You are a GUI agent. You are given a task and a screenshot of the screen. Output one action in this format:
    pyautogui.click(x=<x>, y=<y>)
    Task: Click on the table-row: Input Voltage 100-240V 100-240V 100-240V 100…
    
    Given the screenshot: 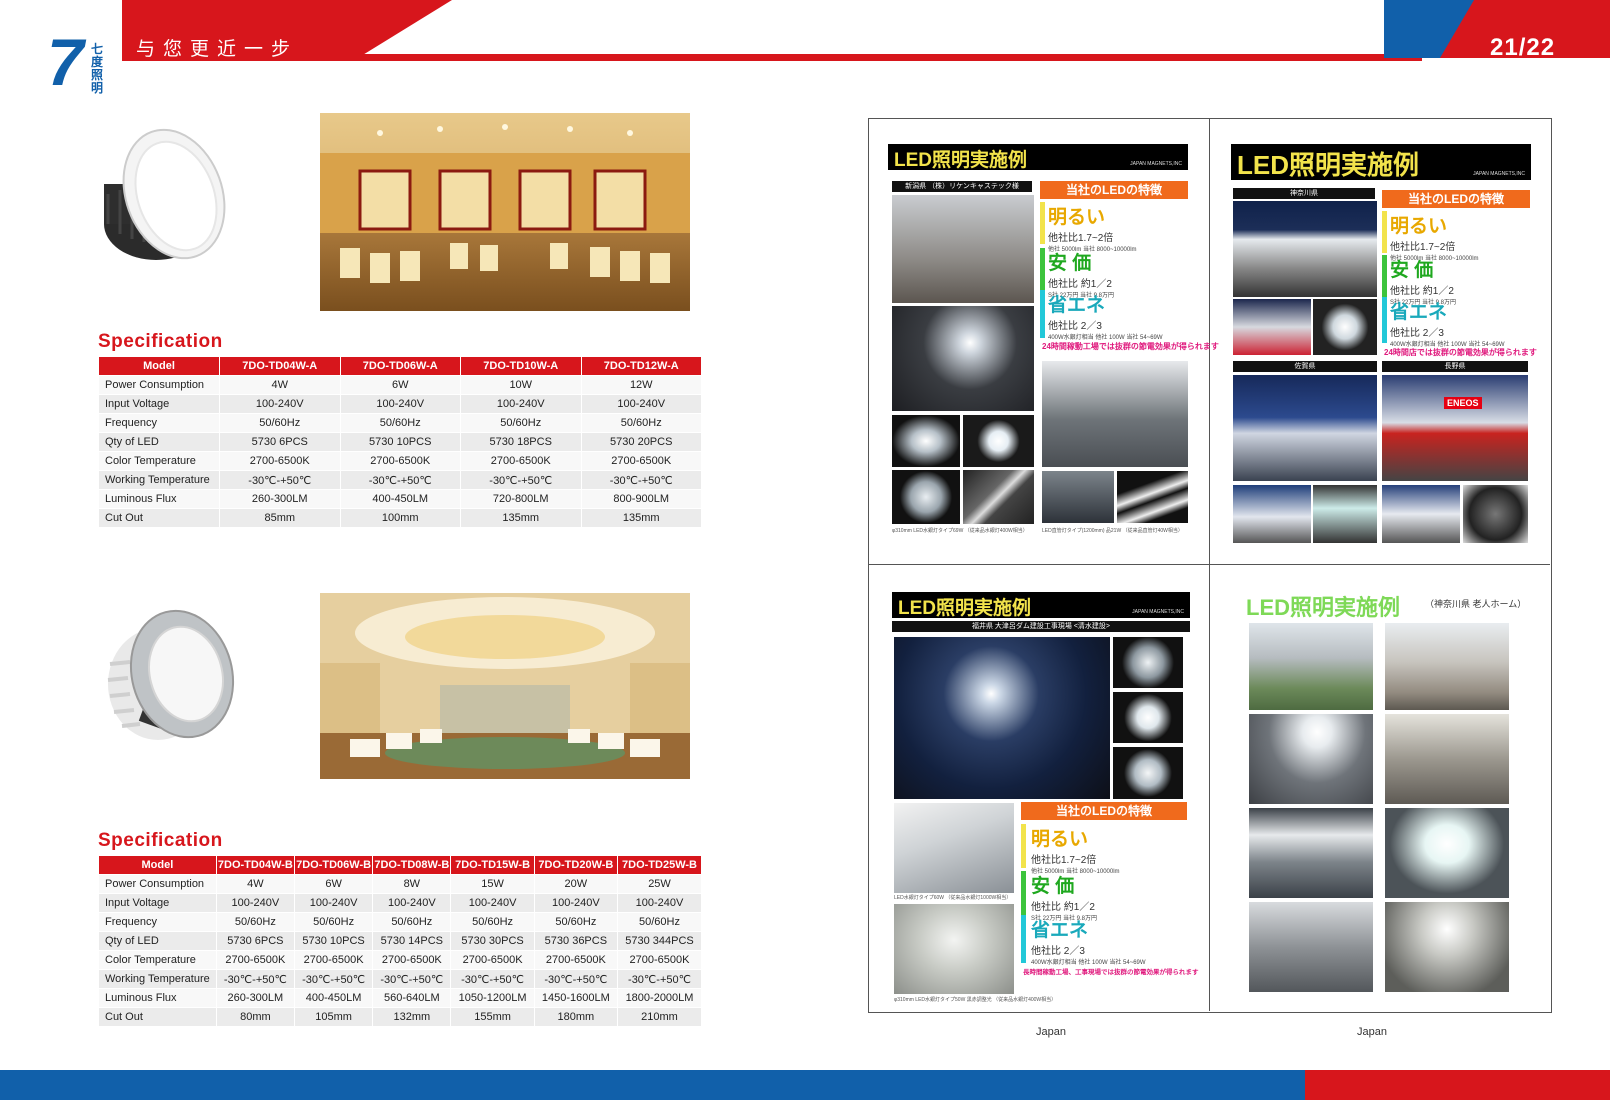 What is the action you would take?
    pyautogui.click(x=400, y=404)
    